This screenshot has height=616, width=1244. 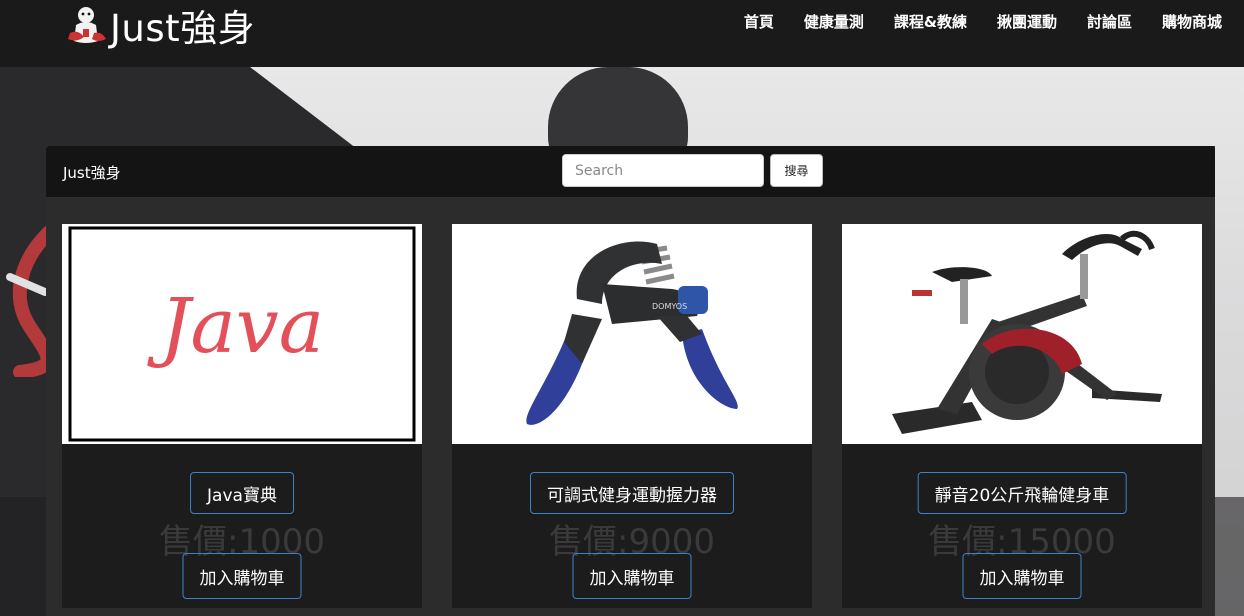 I want to click on top-navbar: Just強身 首頁 健康量測 課程&教練 揪團運動 討論區 購物商城, so click(x=622, y=33).